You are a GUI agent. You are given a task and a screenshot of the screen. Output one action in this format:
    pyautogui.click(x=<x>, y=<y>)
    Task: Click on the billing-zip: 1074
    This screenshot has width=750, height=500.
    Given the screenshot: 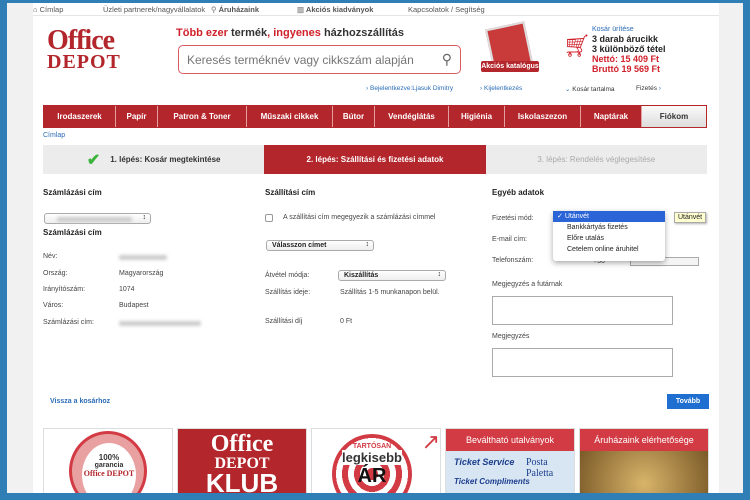 What is the action you would take?
    pyautogui.click(x=127, y=289)
    